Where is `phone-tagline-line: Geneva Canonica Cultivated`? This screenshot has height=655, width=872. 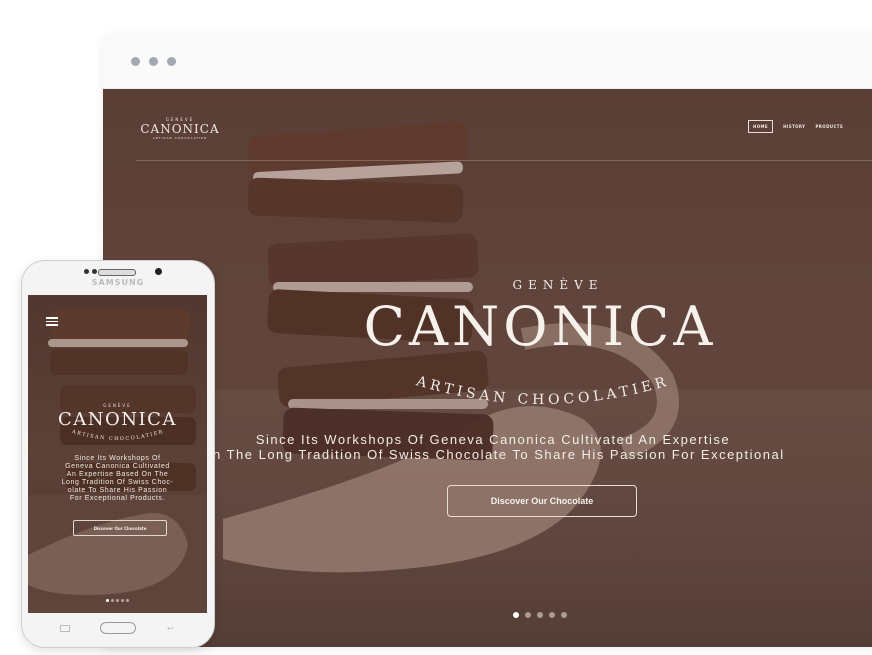 phone-tagline-line: Geneva Canonica Cultivated is located at coordinates (117, 466).